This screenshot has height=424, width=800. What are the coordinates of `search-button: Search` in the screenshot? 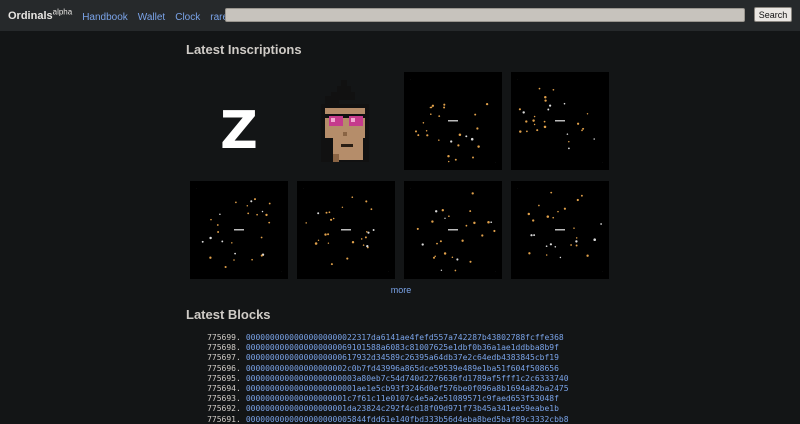 It's located at (773, 14).